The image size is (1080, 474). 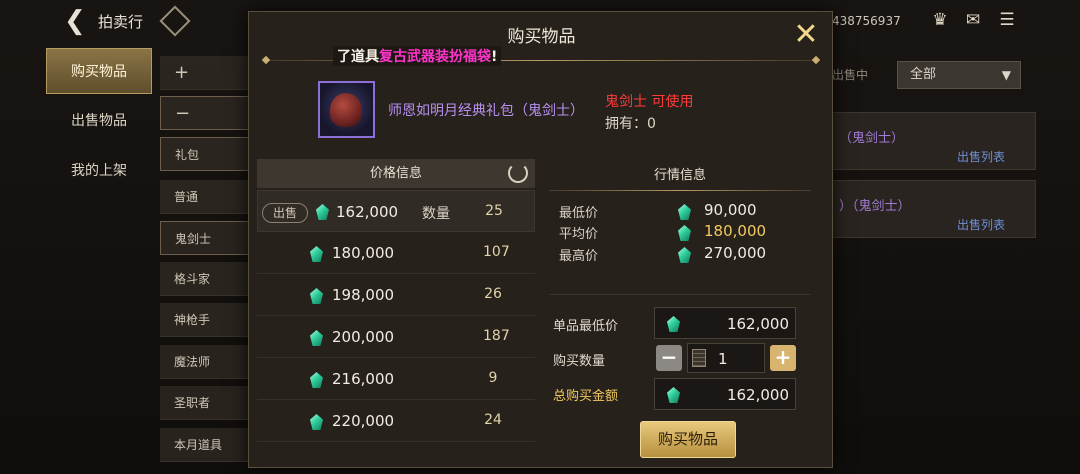 I want to click on category-expand-button: +, so click(x=205, y=73).